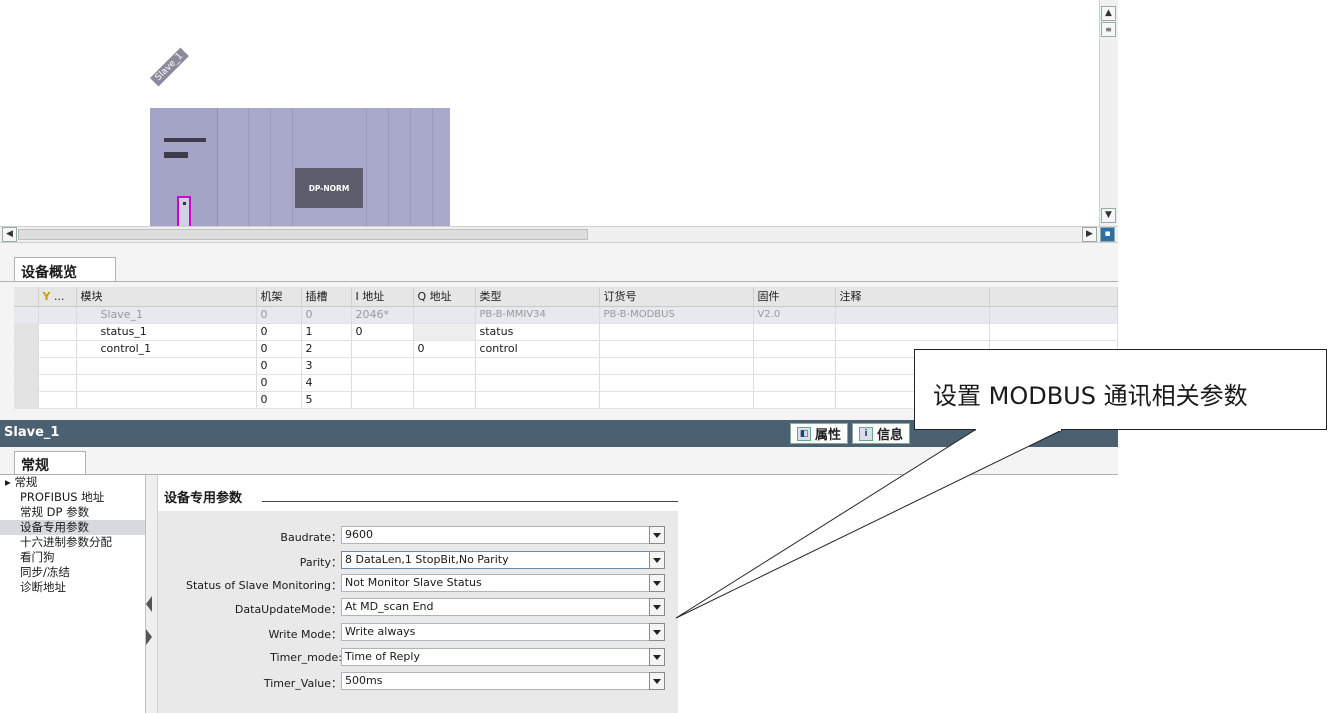  What do you see at coordinates (9, 234) in the screenshot?
I see `scroll-left-icon: ◀` at bounding box center [9, 234].